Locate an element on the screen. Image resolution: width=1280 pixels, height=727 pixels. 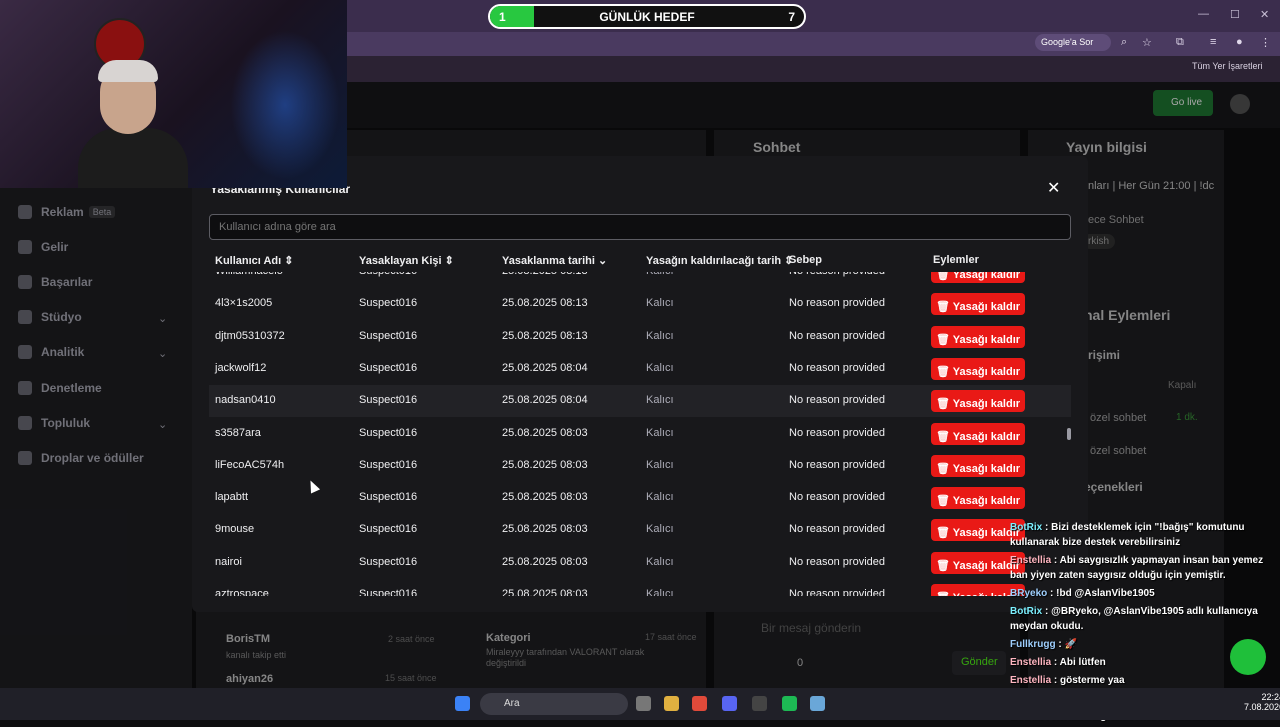
cell-user: lapabtt is located at coordinates (232, 497).